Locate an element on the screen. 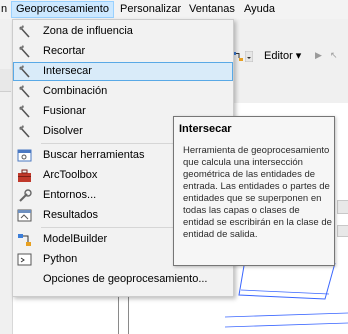 Image resolution: width=348 pixels, height=334 pixels. toolbox-icon is located at coordinates (24, 175).